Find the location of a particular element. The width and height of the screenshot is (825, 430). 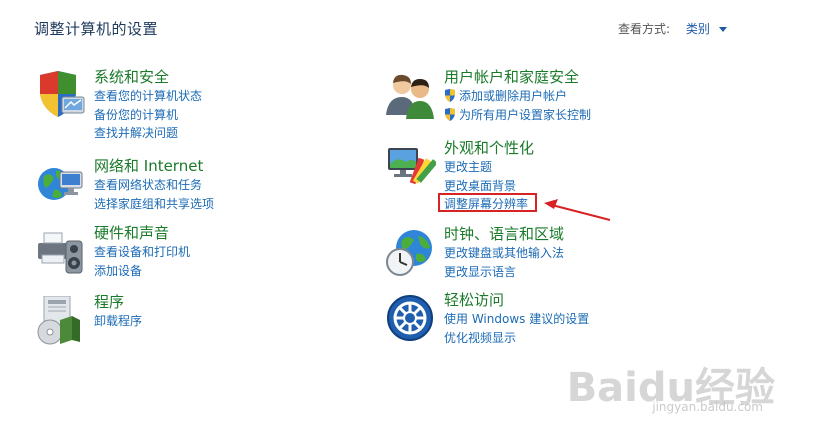

link-uninstall-program: 卸载程序 is located at coordinates (118, 321).